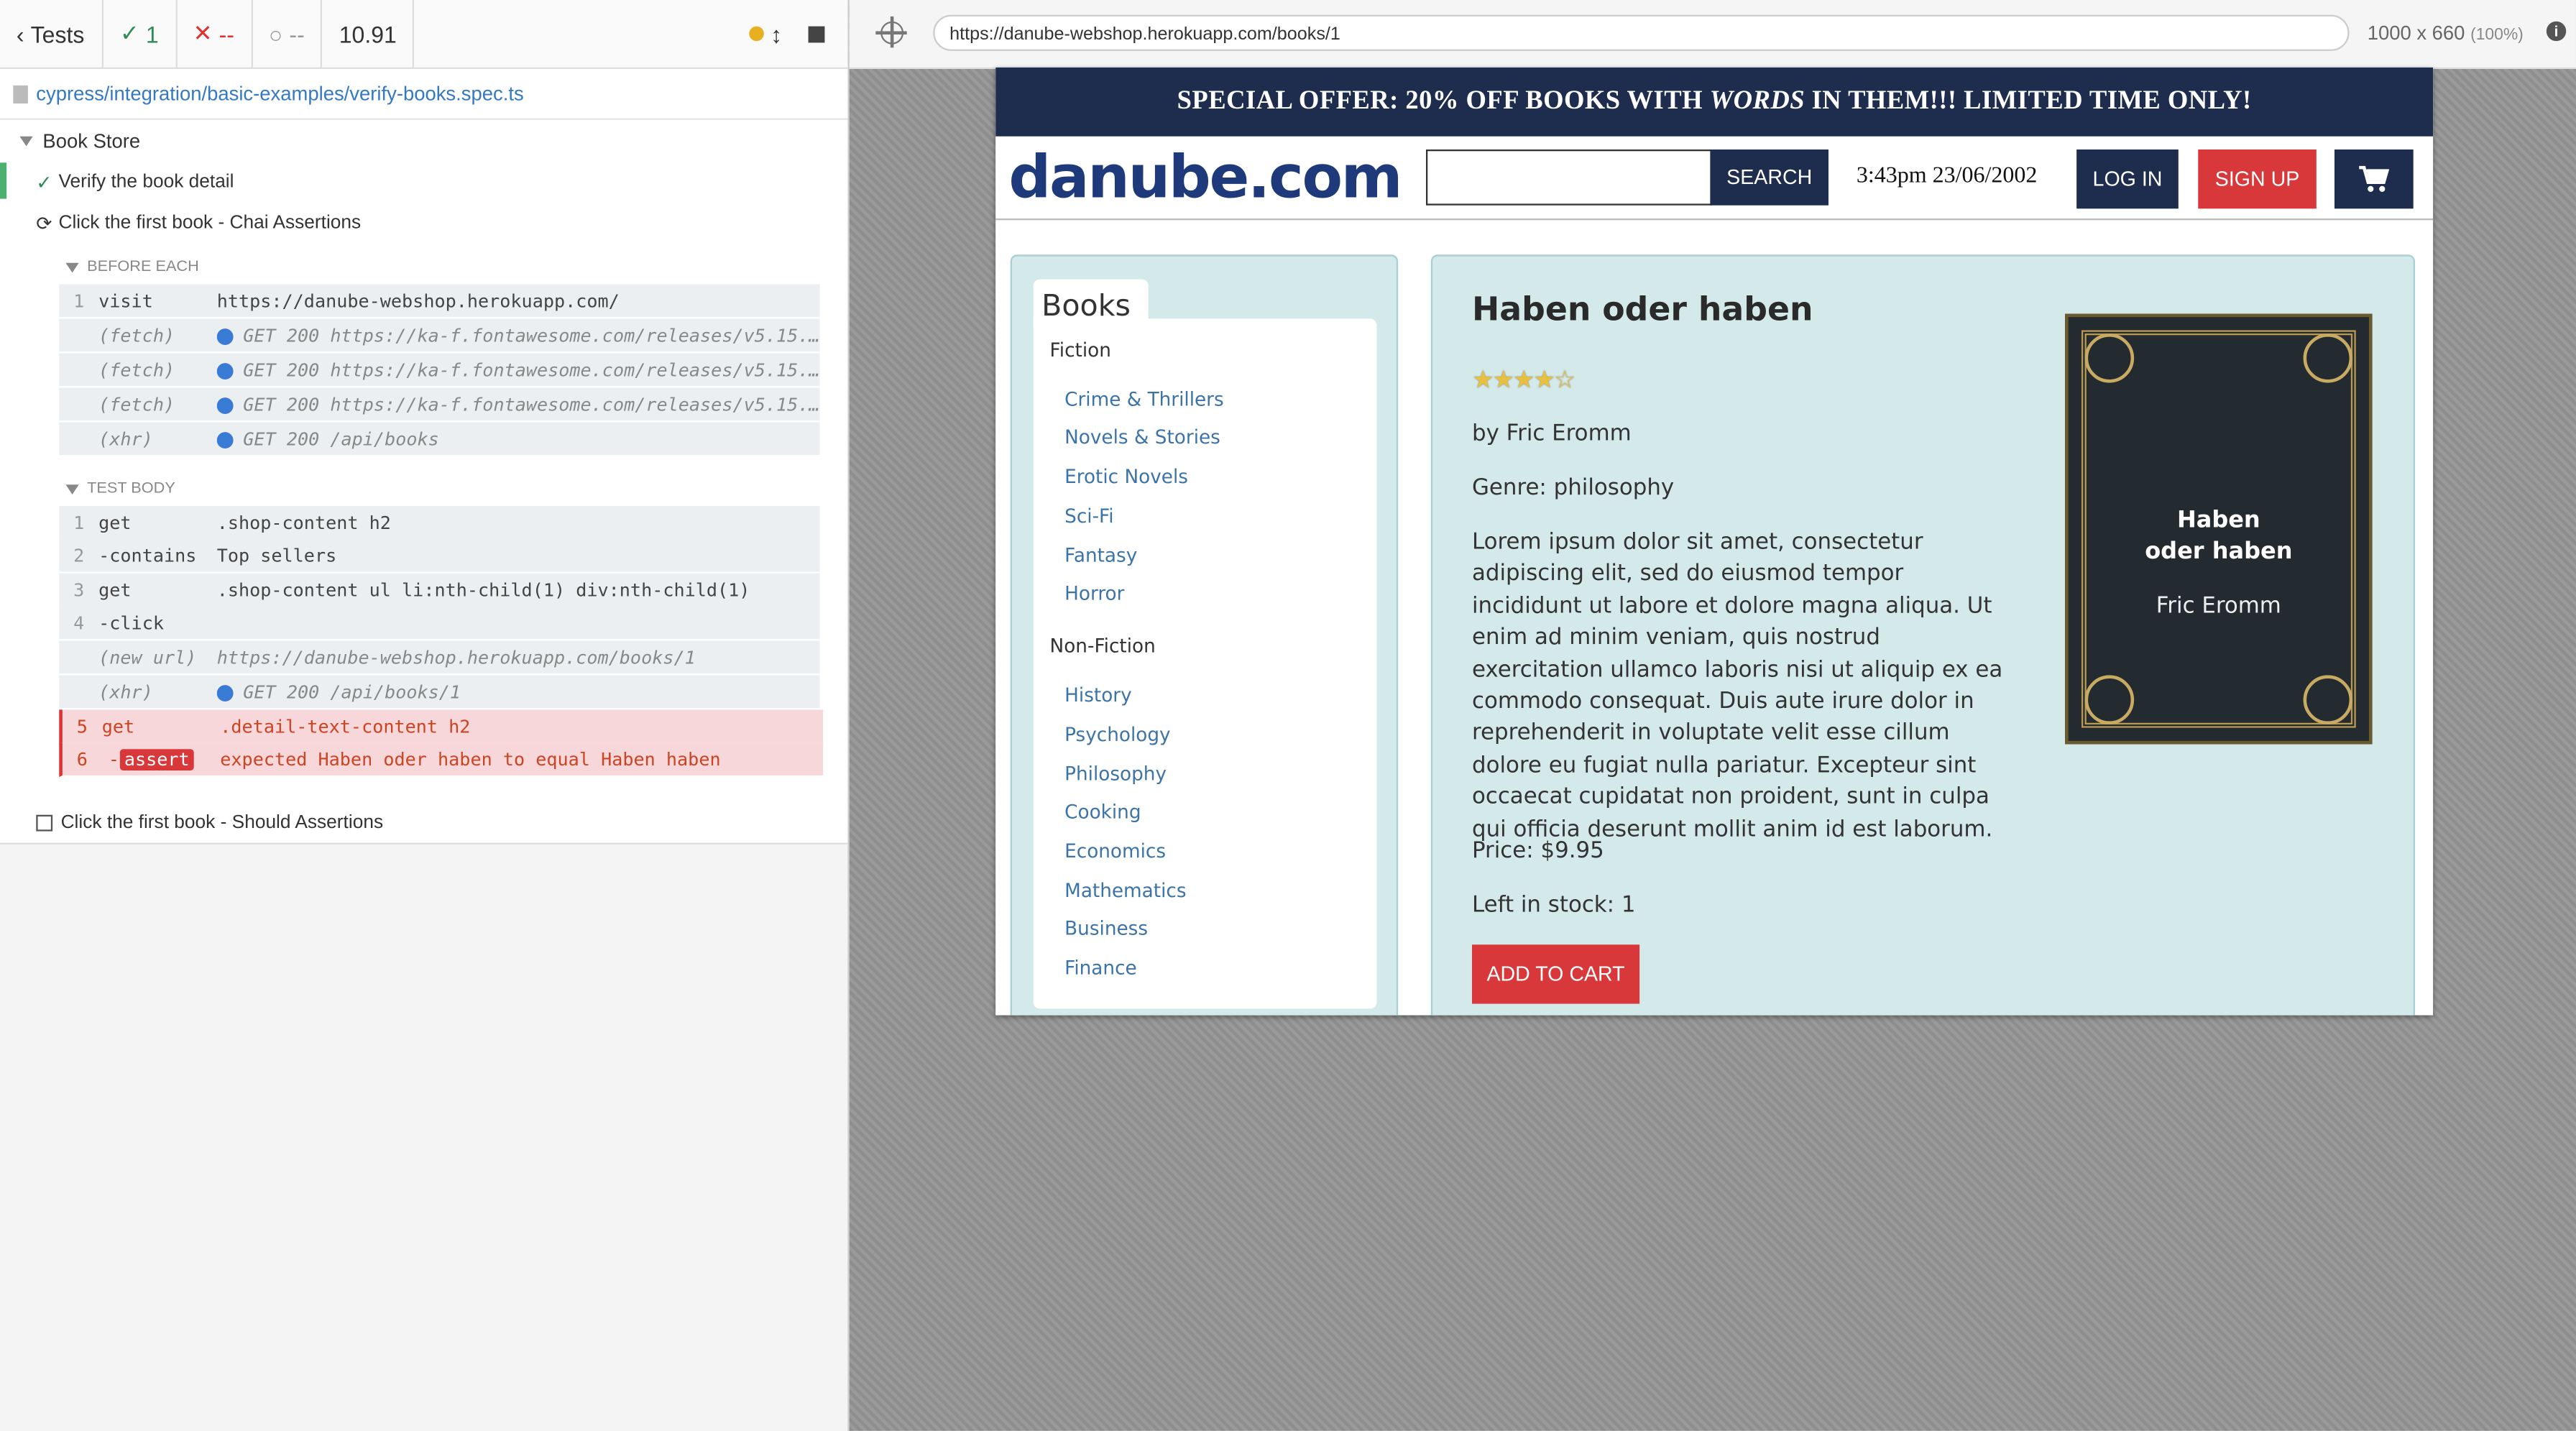 Image resolution: width=2576 pixels, height=1431 pixels. What do you see at coordinates (1115, 774) in the screenshot?
I see `category-link: Philosophy` at bounding box center [1115, 774].